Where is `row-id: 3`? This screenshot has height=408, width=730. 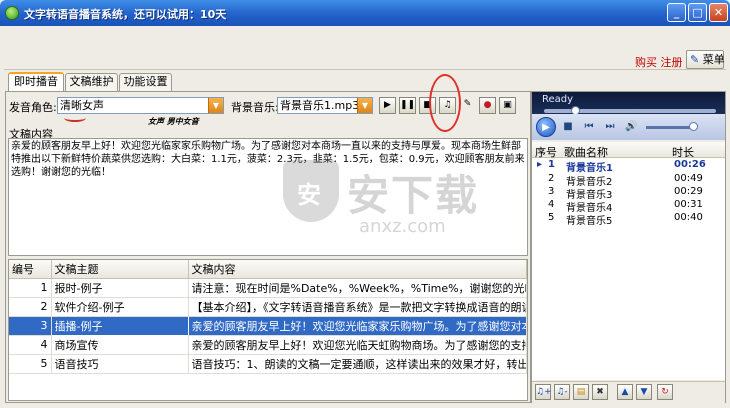
row-id: 3 is located at coordinates (30, 326).